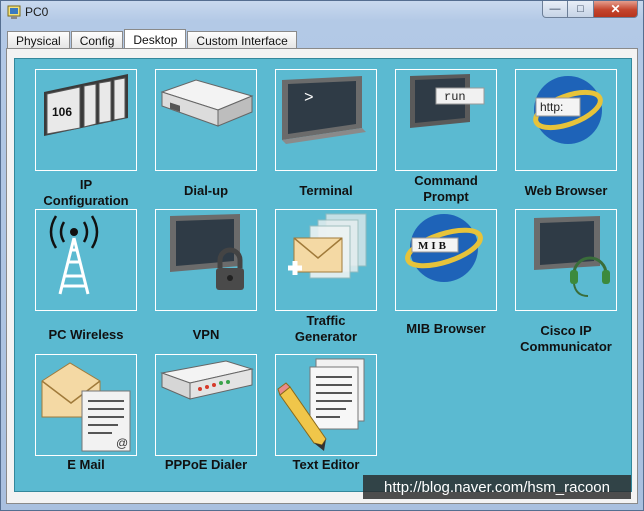 The image size is (644, 511). What do you see at coordinates (326, 464) in the screenshot?
I see `app-label: Text Editor` at bounding box center [326, 464].